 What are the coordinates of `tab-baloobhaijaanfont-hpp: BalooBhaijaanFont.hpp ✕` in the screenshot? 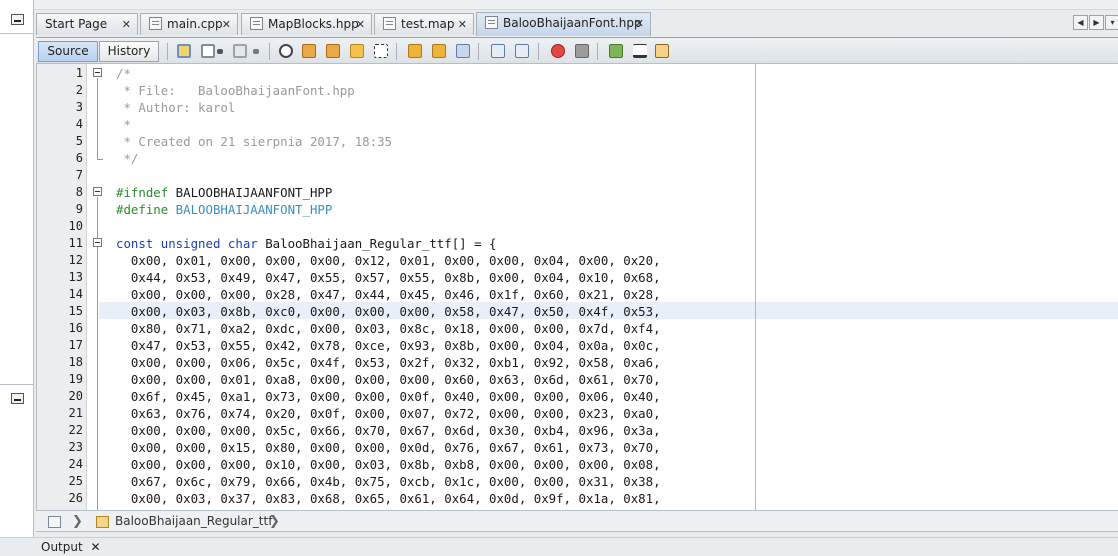 It's located at (563, 24).